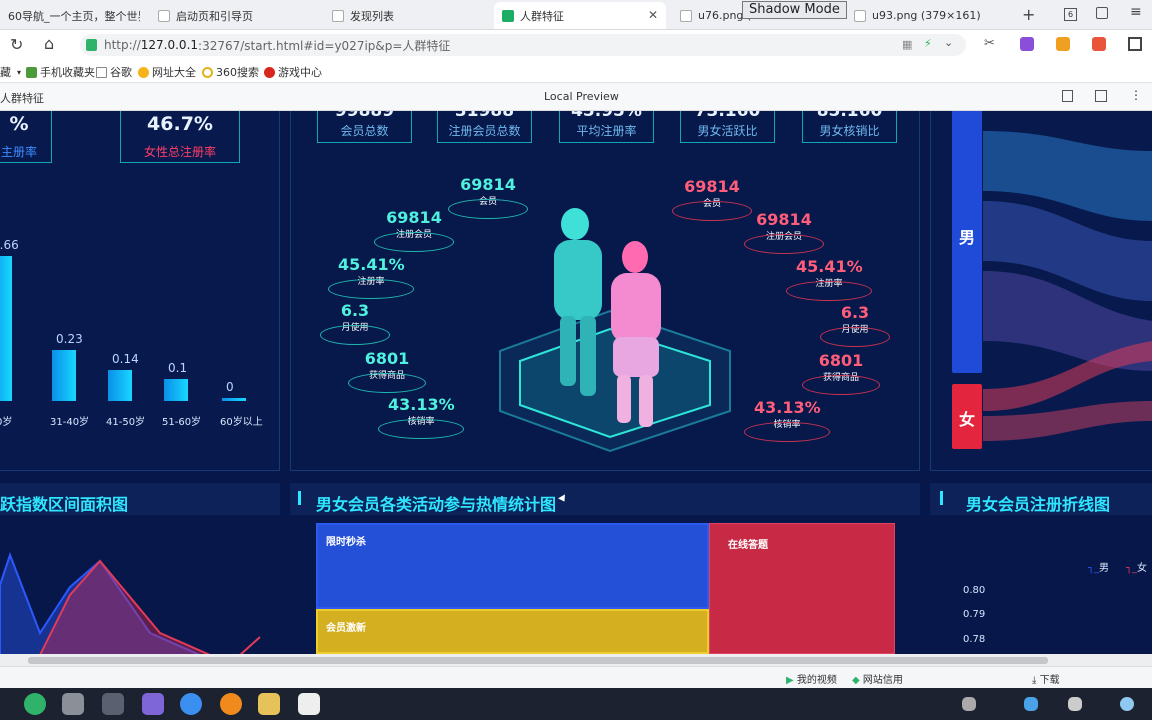 The image size is (1152, 720). What do you see at coordinates (849, 116) in the screenshot?
I see `stat-value: 85.160` at bounding box center [849, 116].